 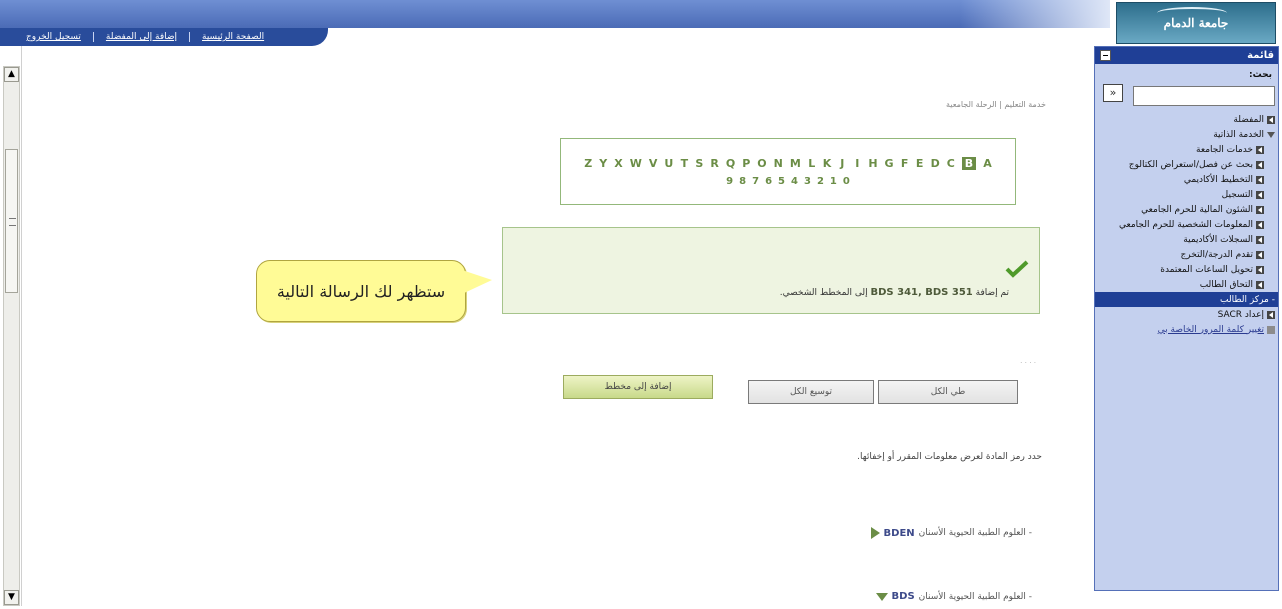 I want to click on menu-title: قائمة, so click(x=1260, y=55).